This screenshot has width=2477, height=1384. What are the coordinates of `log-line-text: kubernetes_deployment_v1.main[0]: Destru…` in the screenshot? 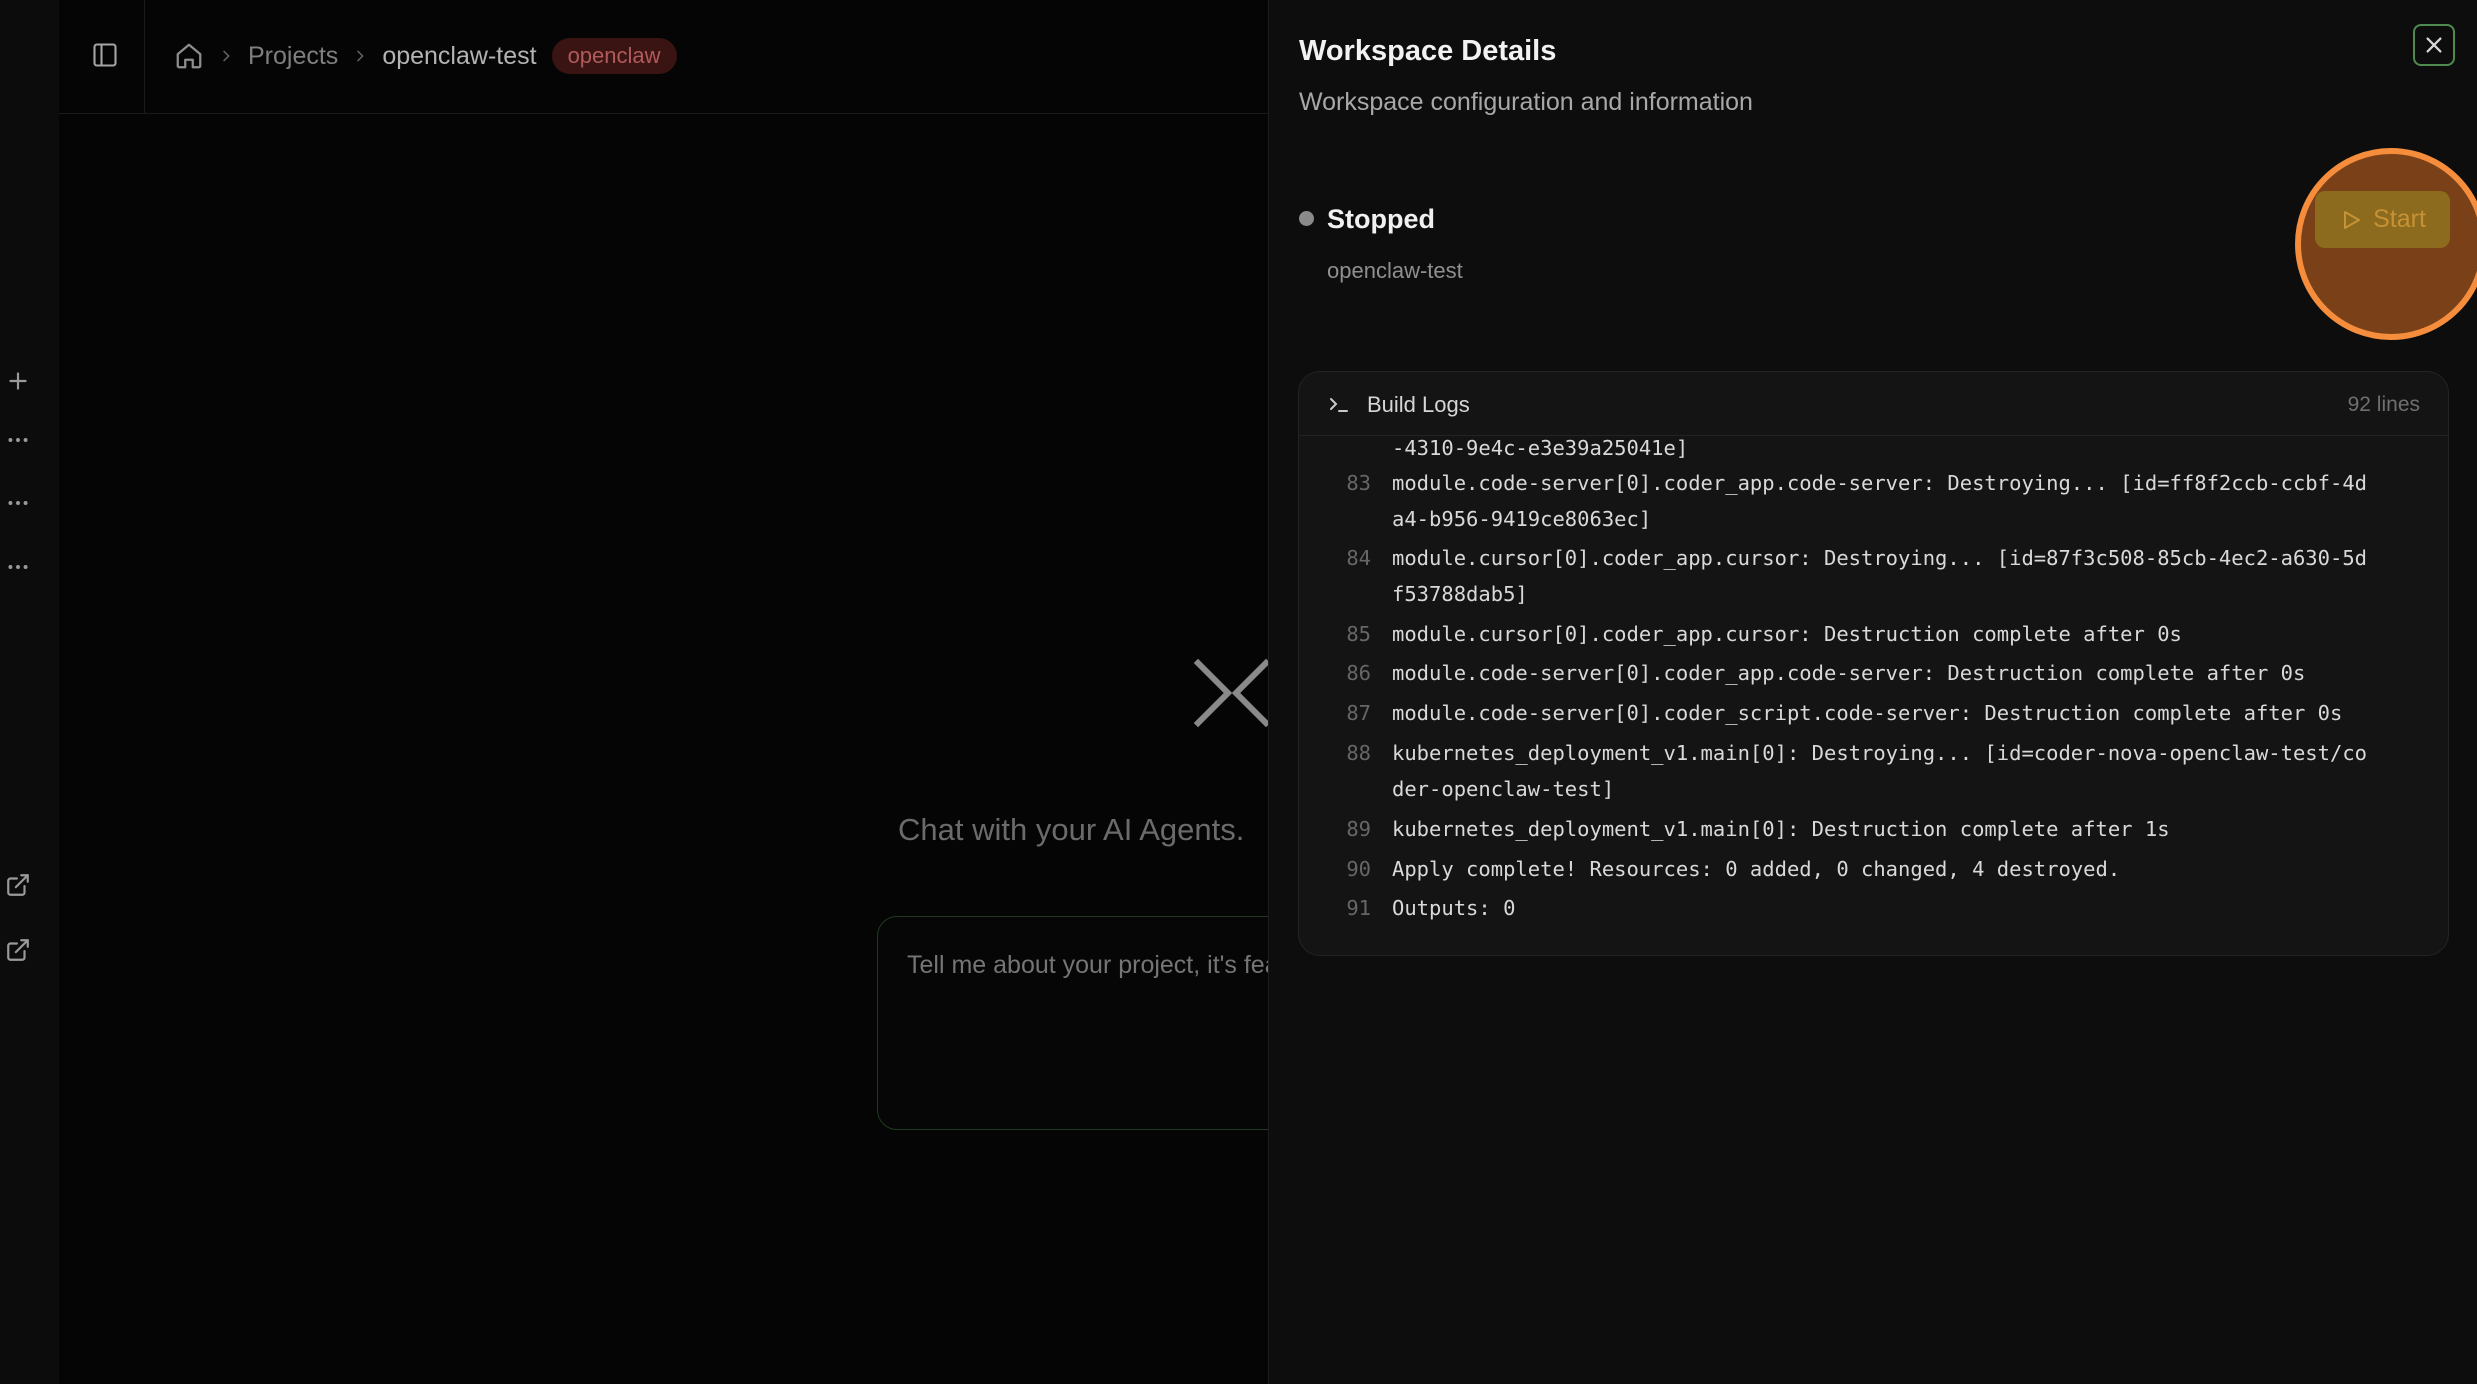 It's located at (1781, 829).